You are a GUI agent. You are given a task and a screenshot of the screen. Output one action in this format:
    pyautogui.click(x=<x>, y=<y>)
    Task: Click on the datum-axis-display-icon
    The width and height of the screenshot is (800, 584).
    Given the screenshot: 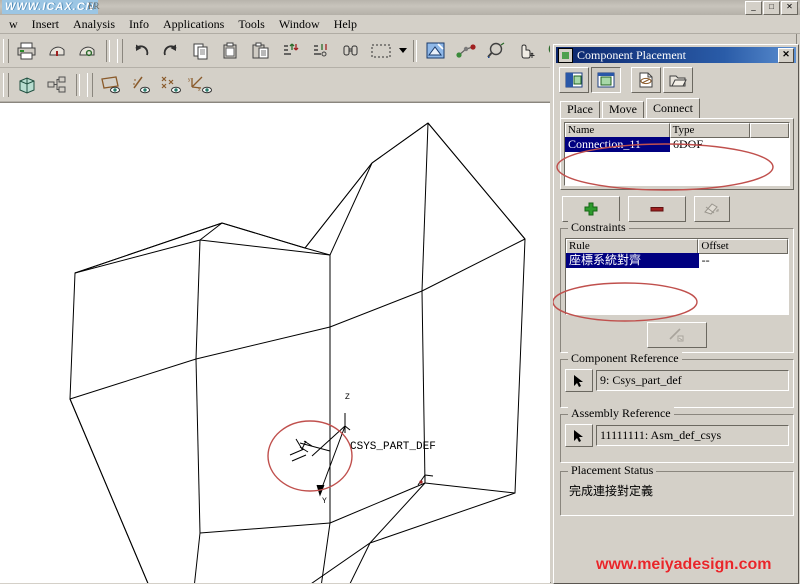 What is the action you would take?
    pyautogui.click(x=141, y=84)
    